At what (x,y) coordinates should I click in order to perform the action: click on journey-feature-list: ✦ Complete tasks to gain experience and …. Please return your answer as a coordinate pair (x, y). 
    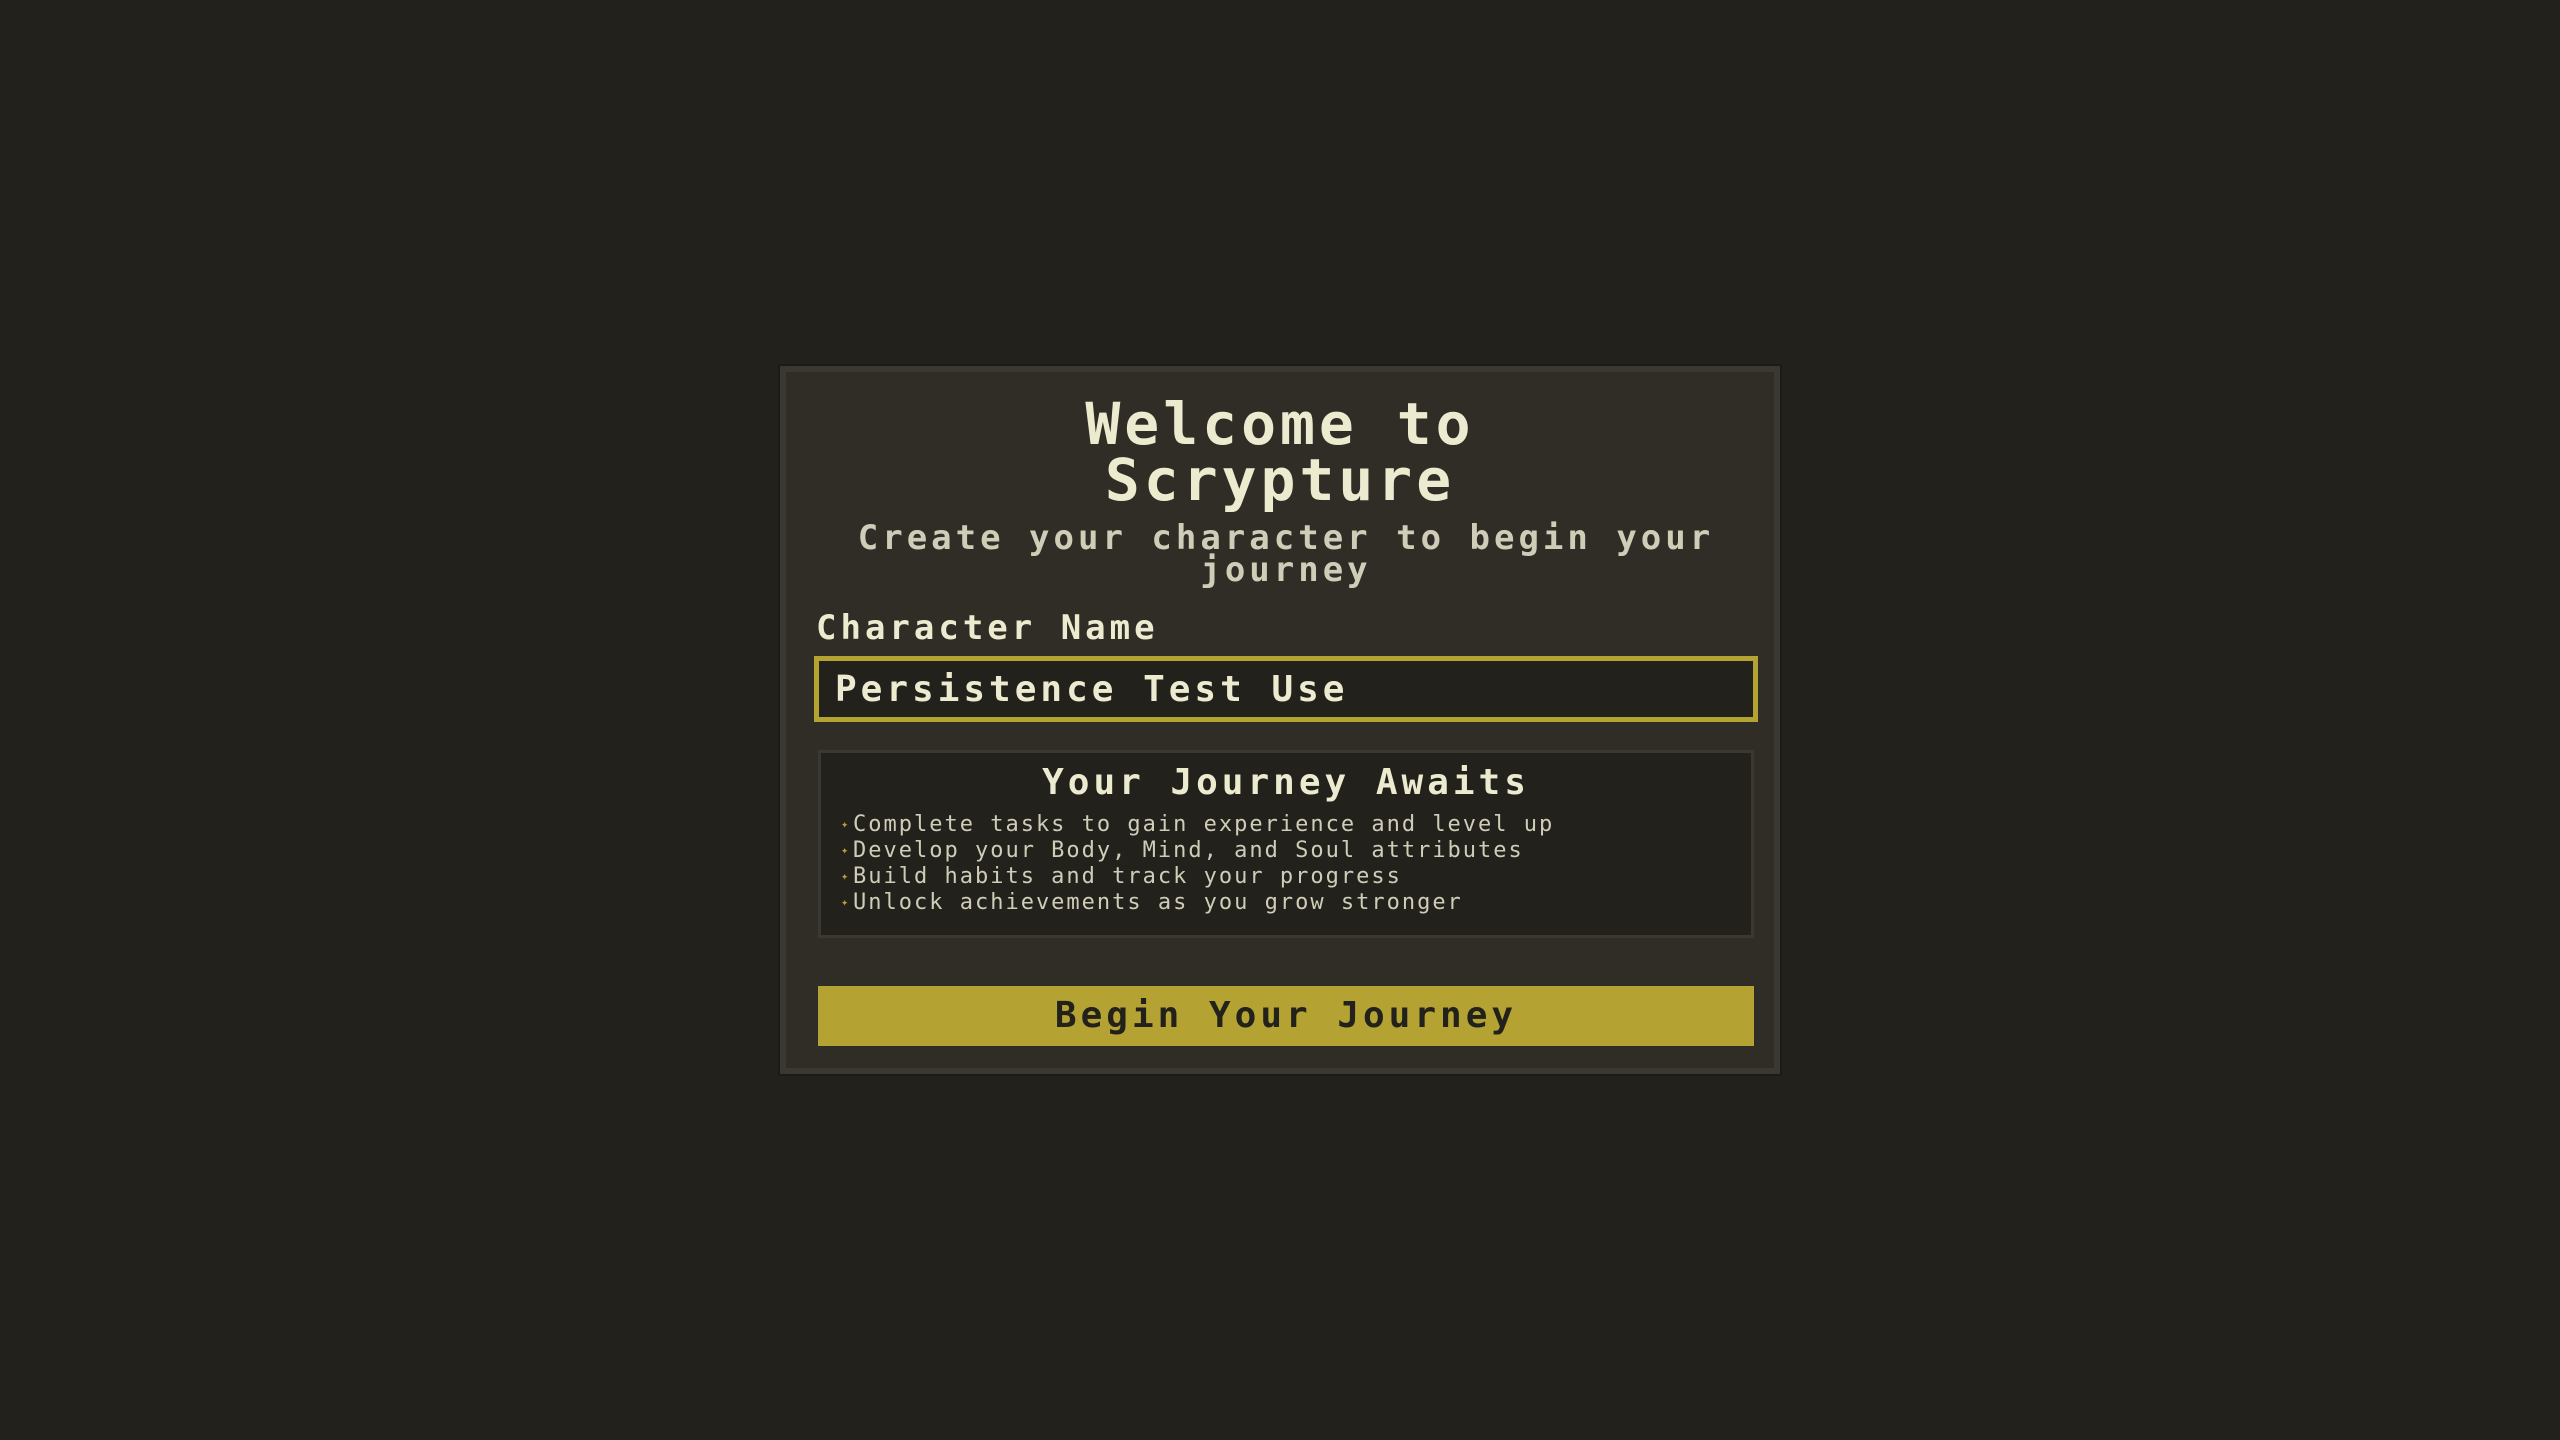
    Looking at the image, I should click on (1197, 863).